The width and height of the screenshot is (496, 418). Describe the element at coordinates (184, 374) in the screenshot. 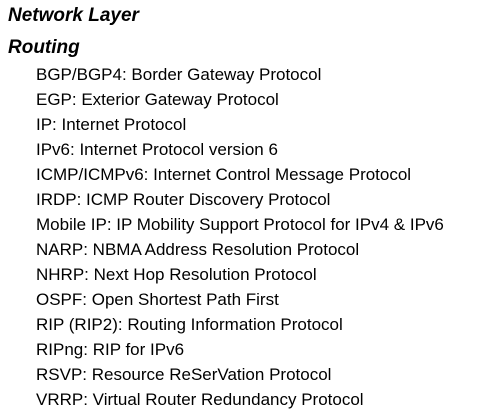

I see `list-item: RSVP: Resource ReSerVation Protocol` at that location.